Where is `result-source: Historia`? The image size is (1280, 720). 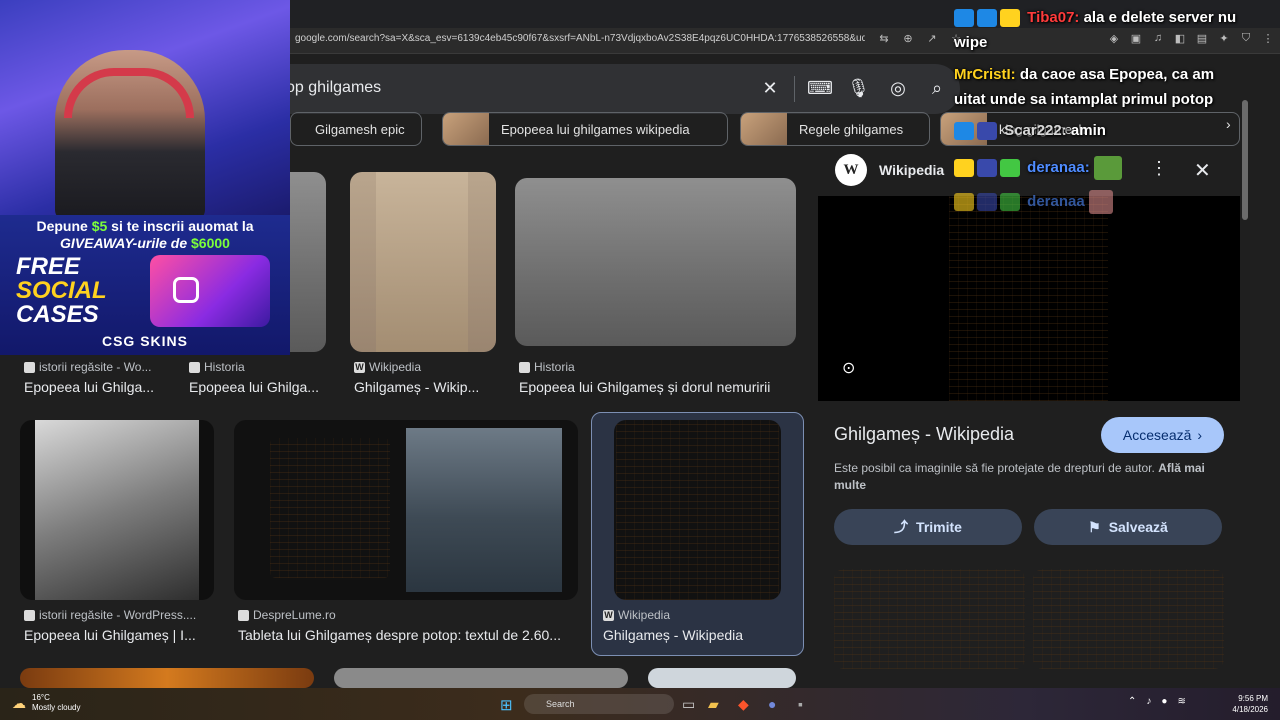 result-source: Historia is located at coordinates (654, 367).